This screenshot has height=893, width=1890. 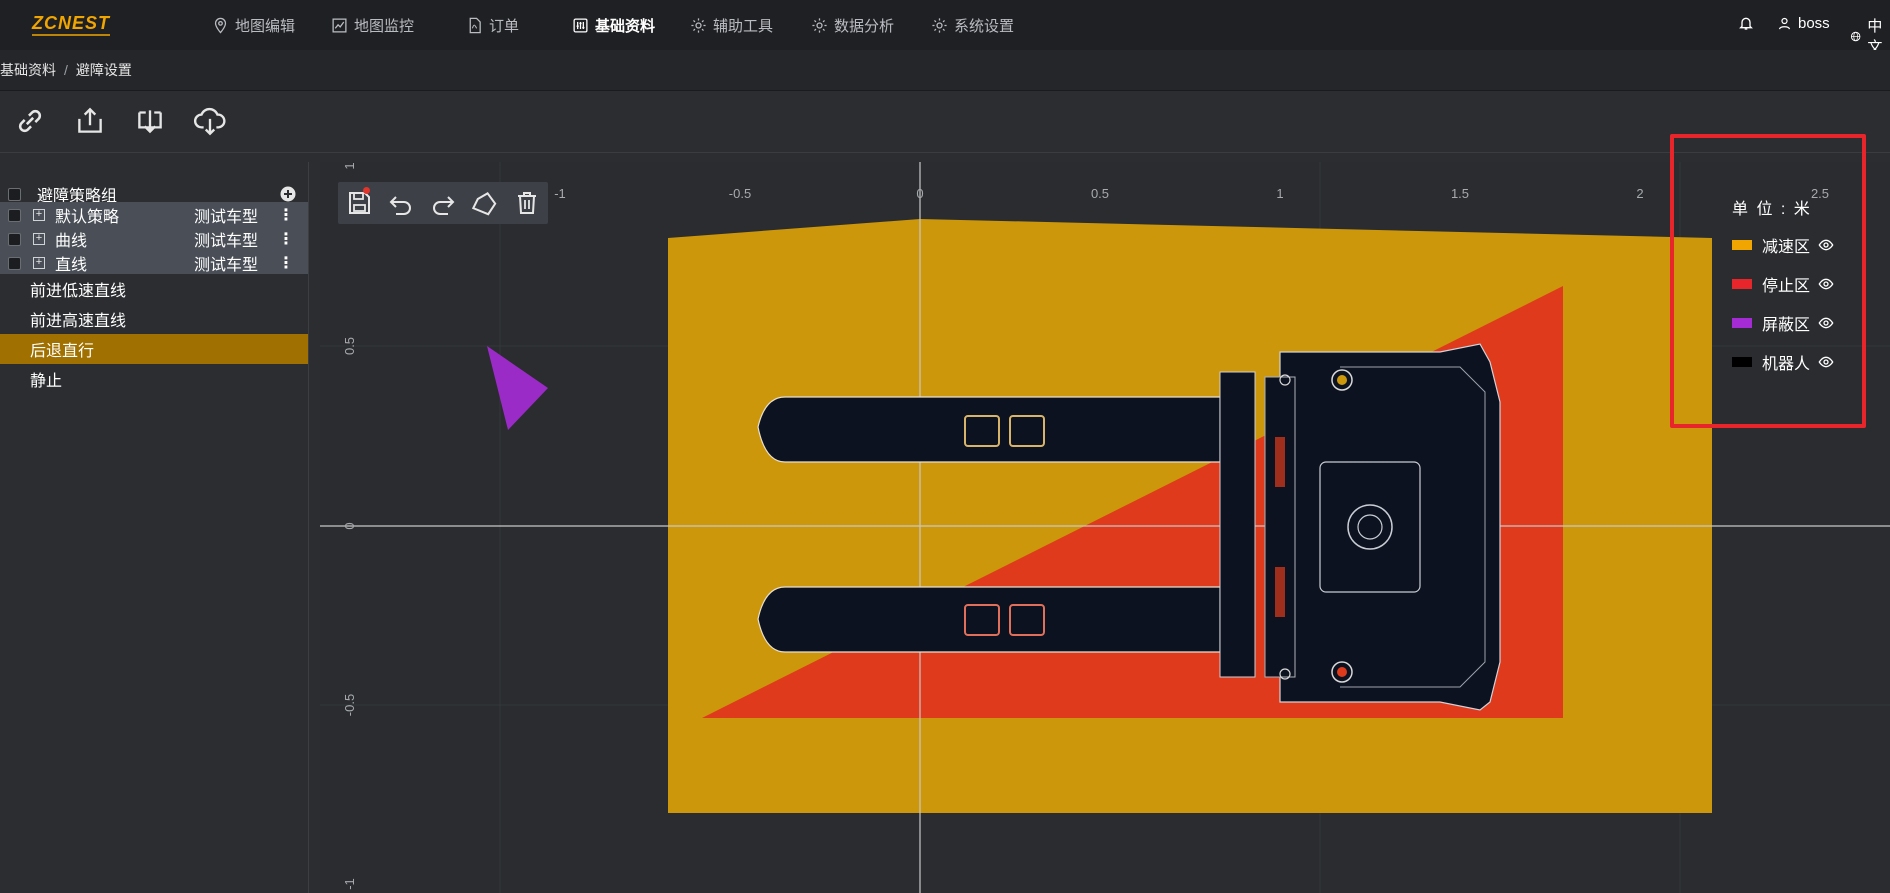 I want to click on polygon-tool-button, so click(x=485, y=203).